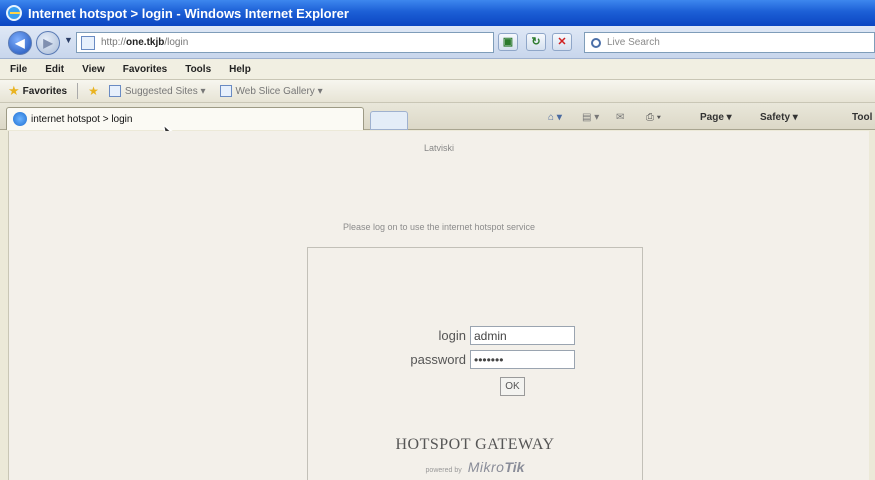 This screenshot has height=480, width=875. Describe the element at coordinates (198, 69) in the screenshot. I see `menu-tools: Tools` at that location.